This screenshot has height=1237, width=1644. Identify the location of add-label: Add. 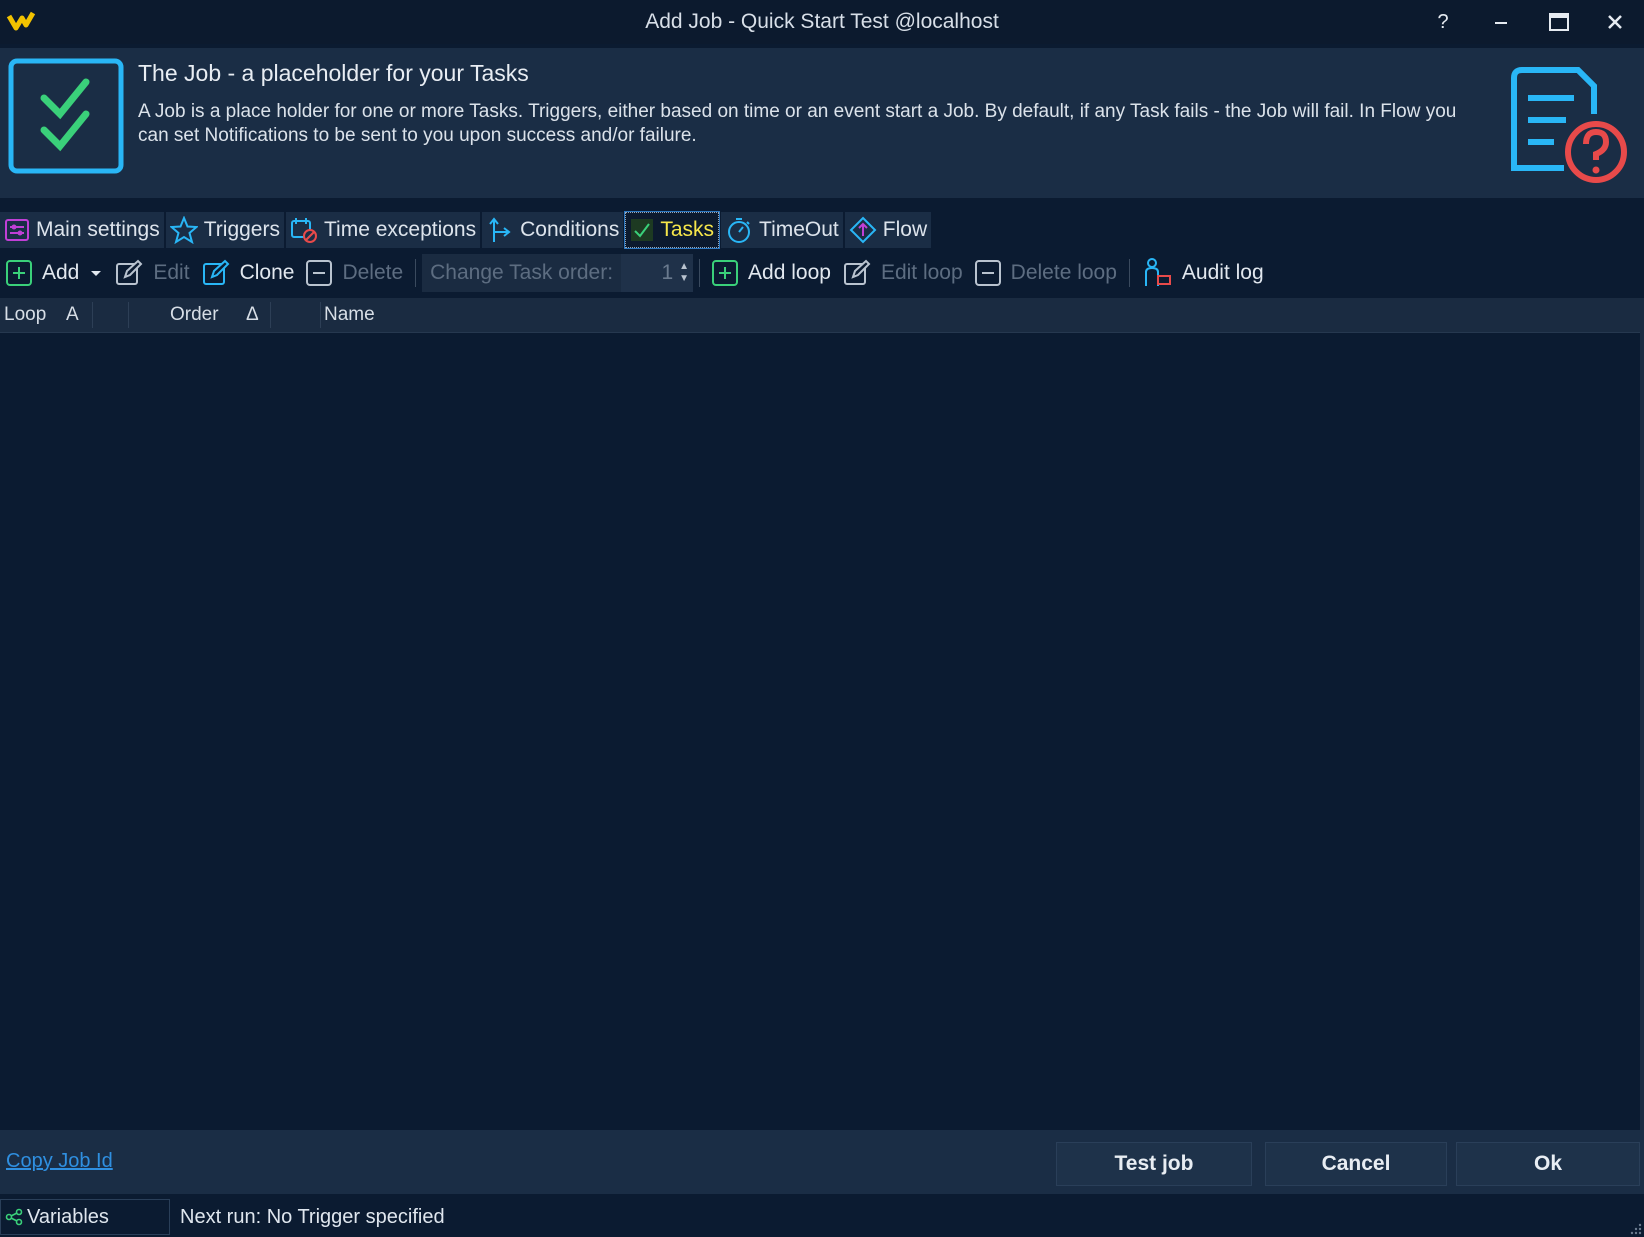
(61, 272).